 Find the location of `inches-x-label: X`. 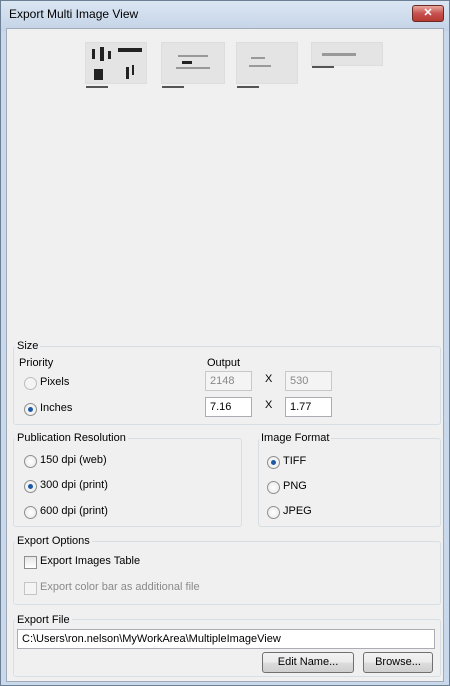

inches-x-label: X is located at coordinates (269, 405).